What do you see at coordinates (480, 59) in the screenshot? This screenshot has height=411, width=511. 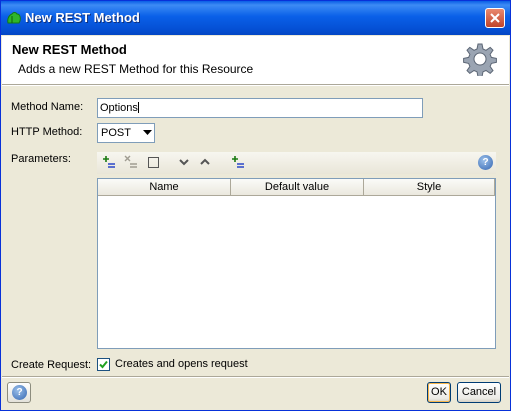 I see `gear-icon` at bounding box center [480, 59].